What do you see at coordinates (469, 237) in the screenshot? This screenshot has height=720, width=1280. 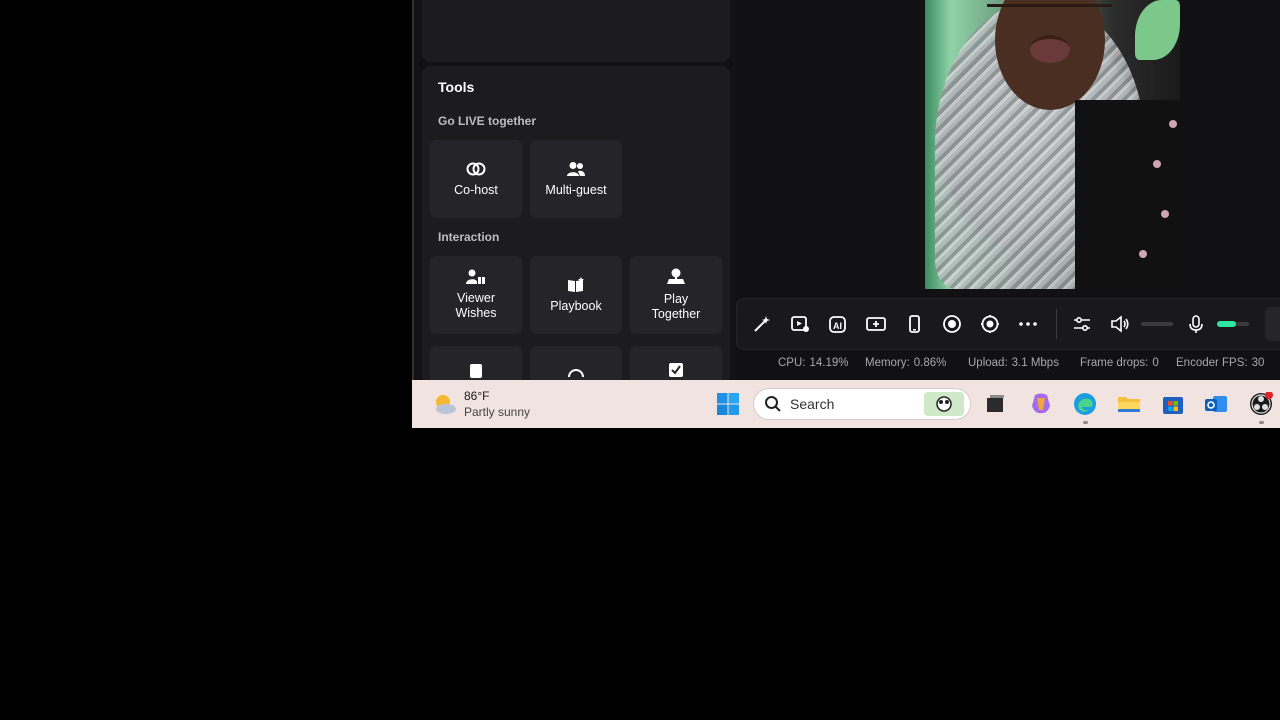 I see `interaction-section-label: Interaction` at bounding box center [469, 237].